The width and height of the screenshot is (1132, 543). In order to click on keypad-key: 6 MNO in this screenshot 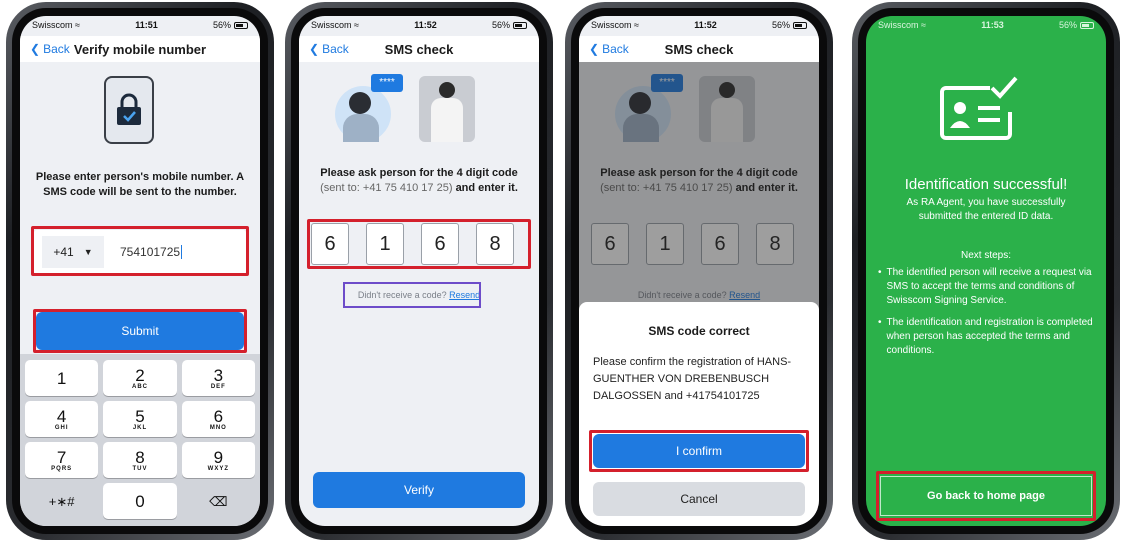, I will do `click(218, 419)`.